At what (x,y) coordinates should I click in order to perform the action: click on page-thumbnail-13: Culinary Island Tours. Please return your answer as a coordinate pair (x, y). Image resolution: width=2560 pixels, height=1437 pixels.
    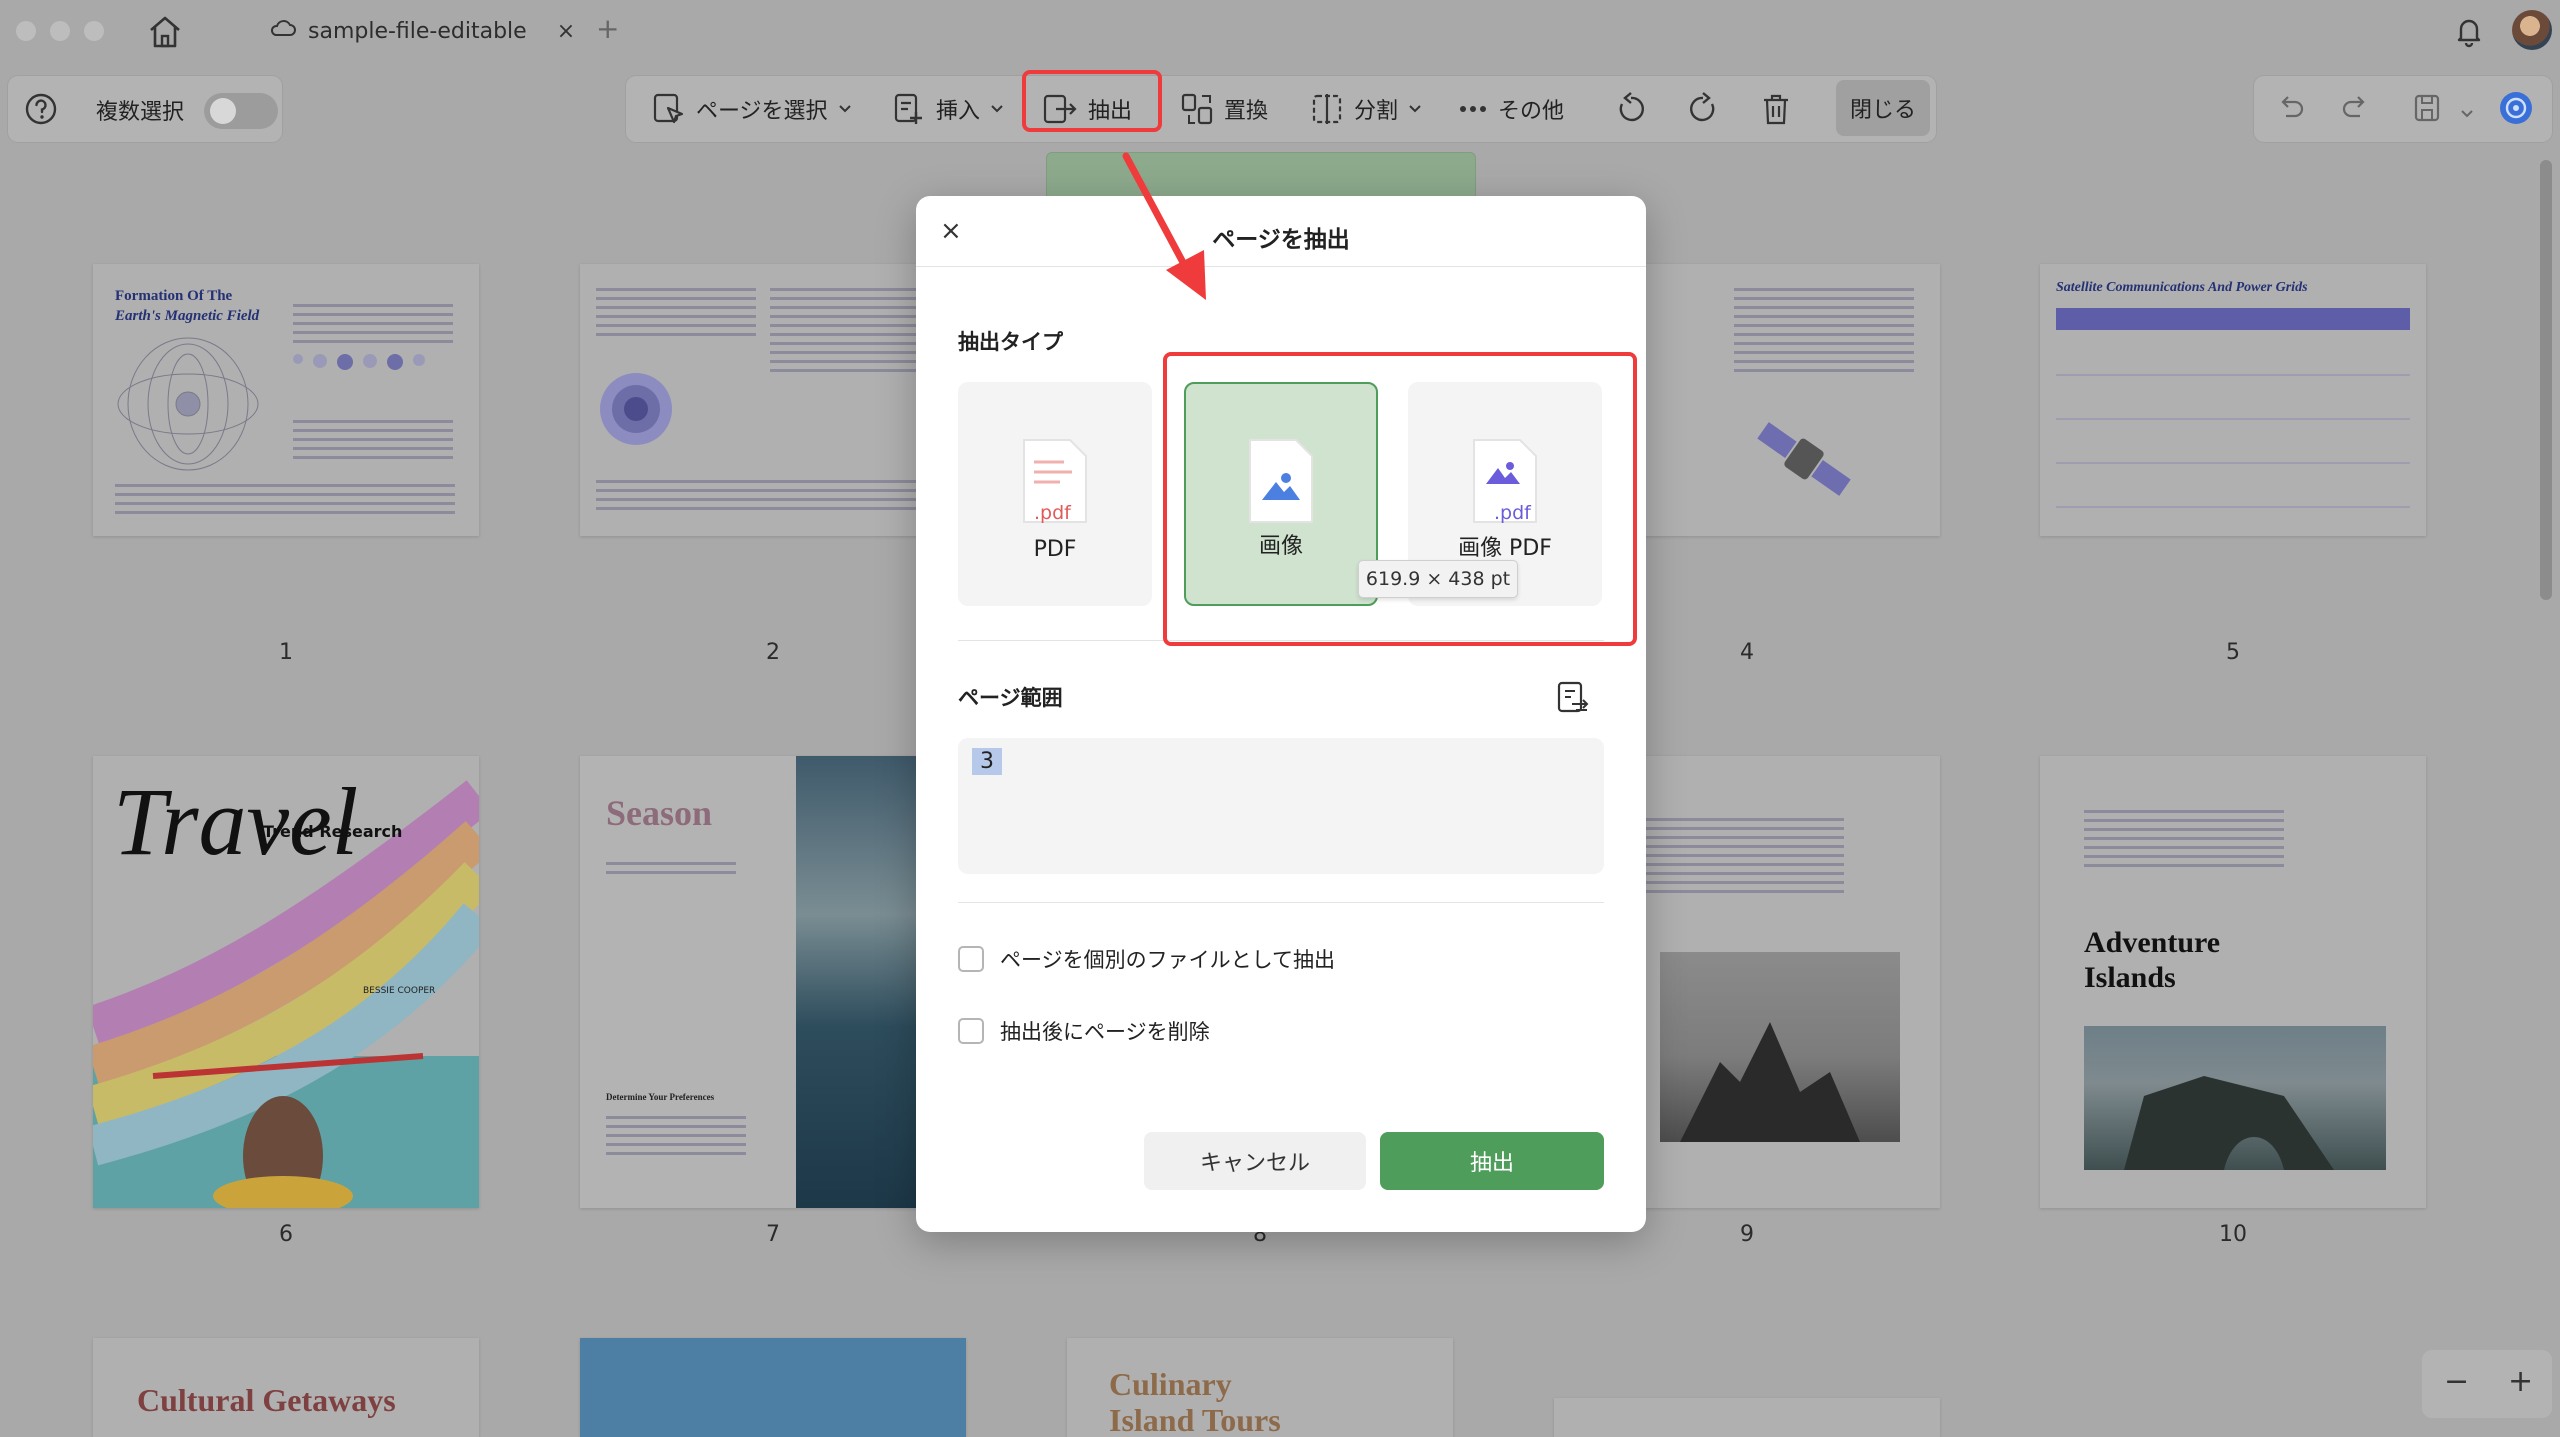
    Looking at the image, I should click on (1260, 1387).